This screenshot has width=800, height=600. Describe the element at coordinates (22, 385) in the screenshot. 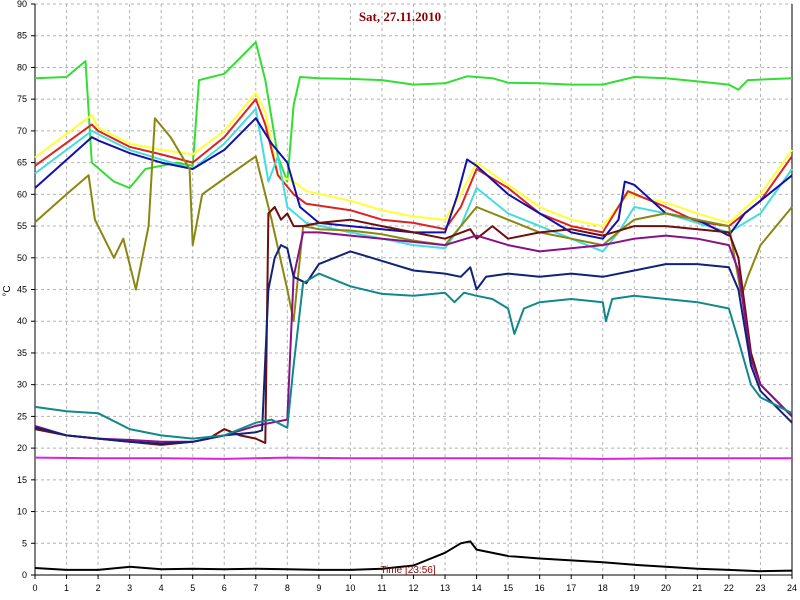

I see `y-tick-label: 30` at that location.